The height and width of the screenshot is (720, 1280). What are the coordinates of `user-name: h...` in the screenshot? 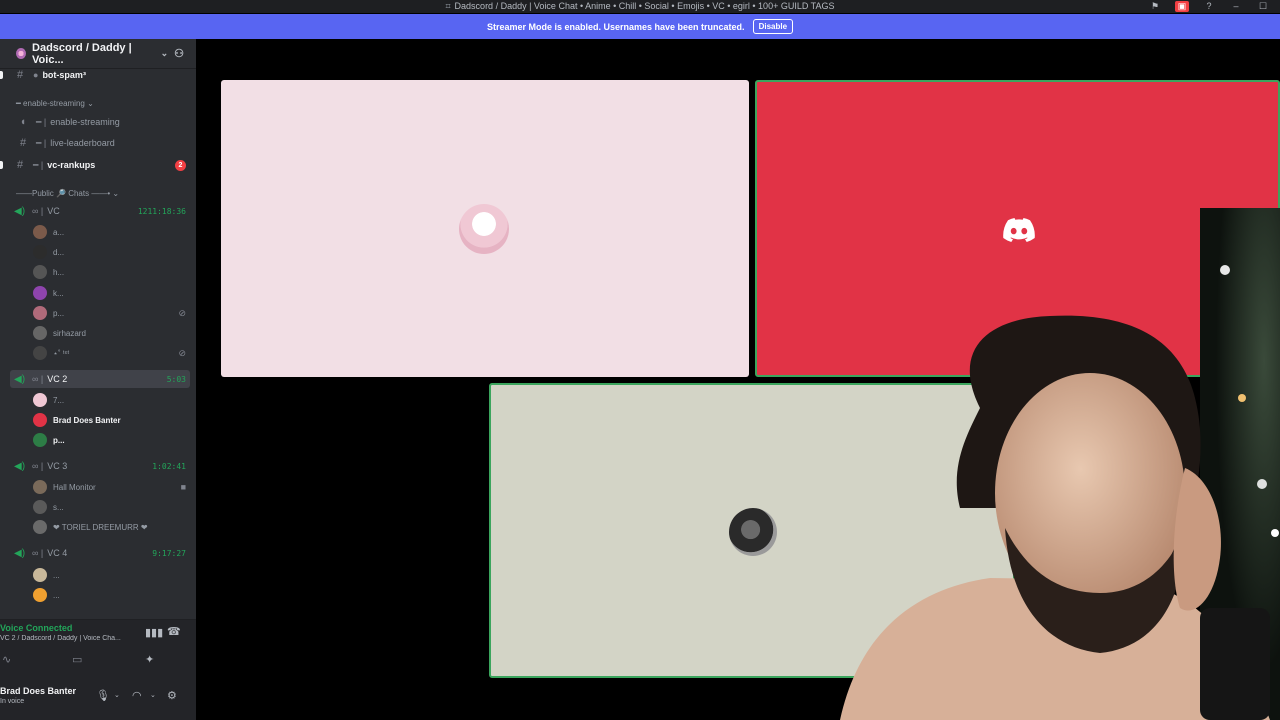 It's located at (59, 272).